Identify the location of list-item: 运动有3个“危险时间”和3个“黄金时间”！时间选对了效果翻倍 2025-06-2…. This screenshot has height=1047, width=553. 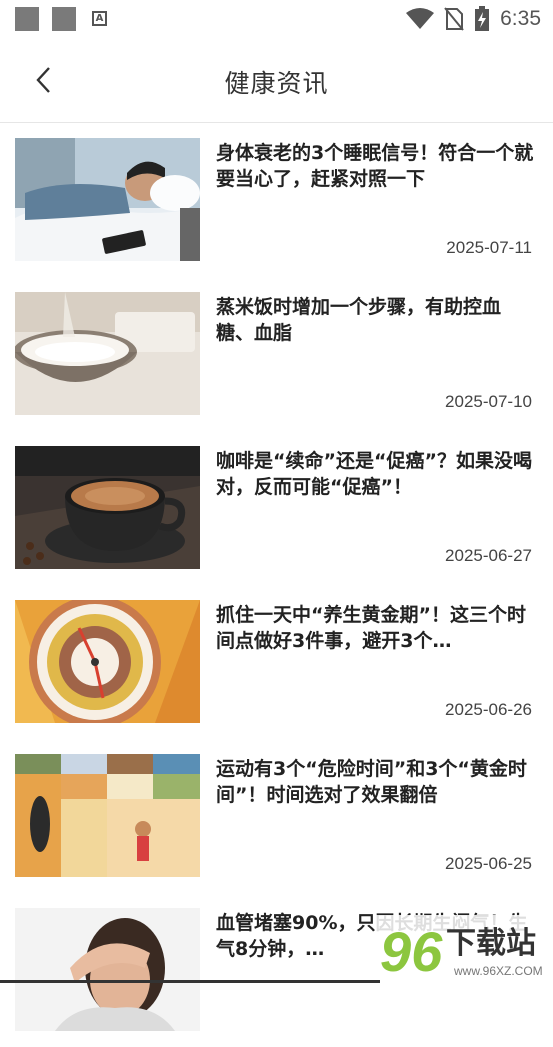
(276, 816).